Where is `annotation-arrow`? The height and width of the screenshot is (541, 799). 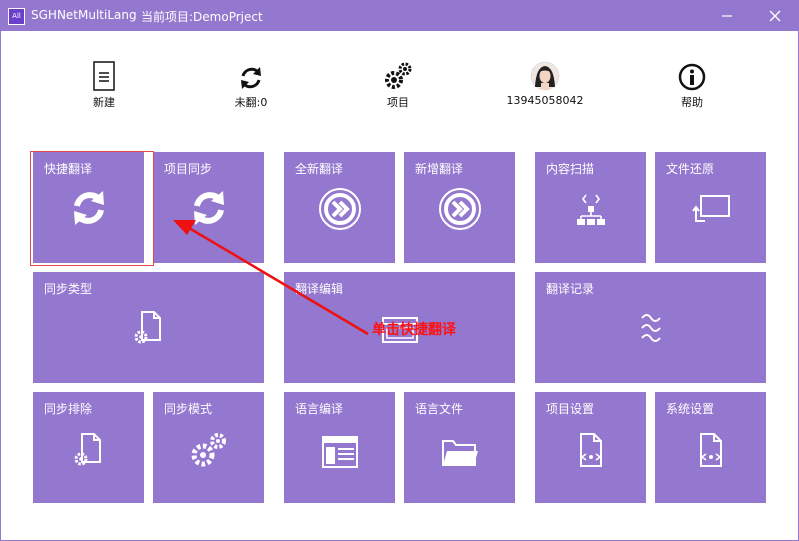
annotation-arrow is located at coordinates (271, 278).